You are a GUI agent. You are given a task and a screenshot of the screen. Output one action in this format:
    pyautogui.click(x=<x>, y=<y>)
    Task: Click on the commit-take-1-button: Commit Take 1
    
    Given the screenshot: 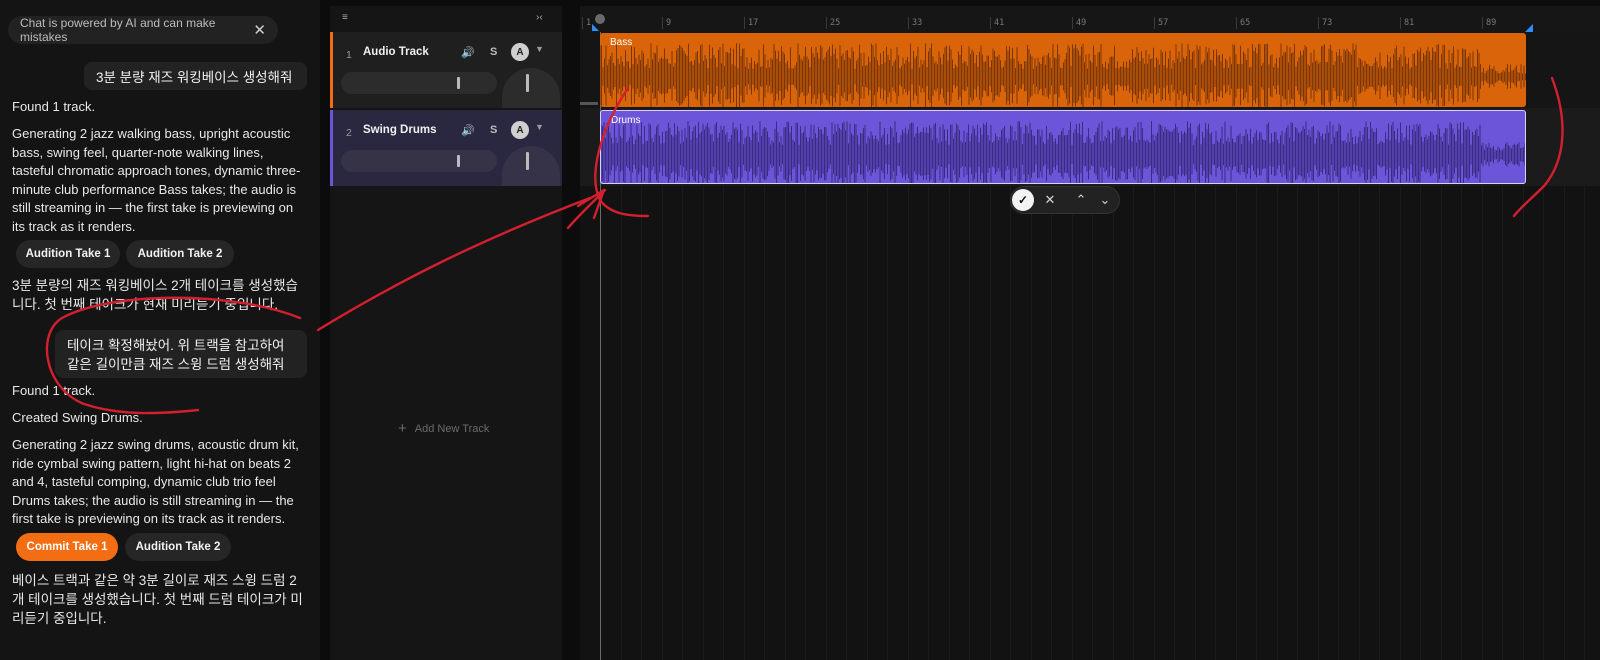 What is the action you would take?
    pyautogui.click(x=67, y=547)
    